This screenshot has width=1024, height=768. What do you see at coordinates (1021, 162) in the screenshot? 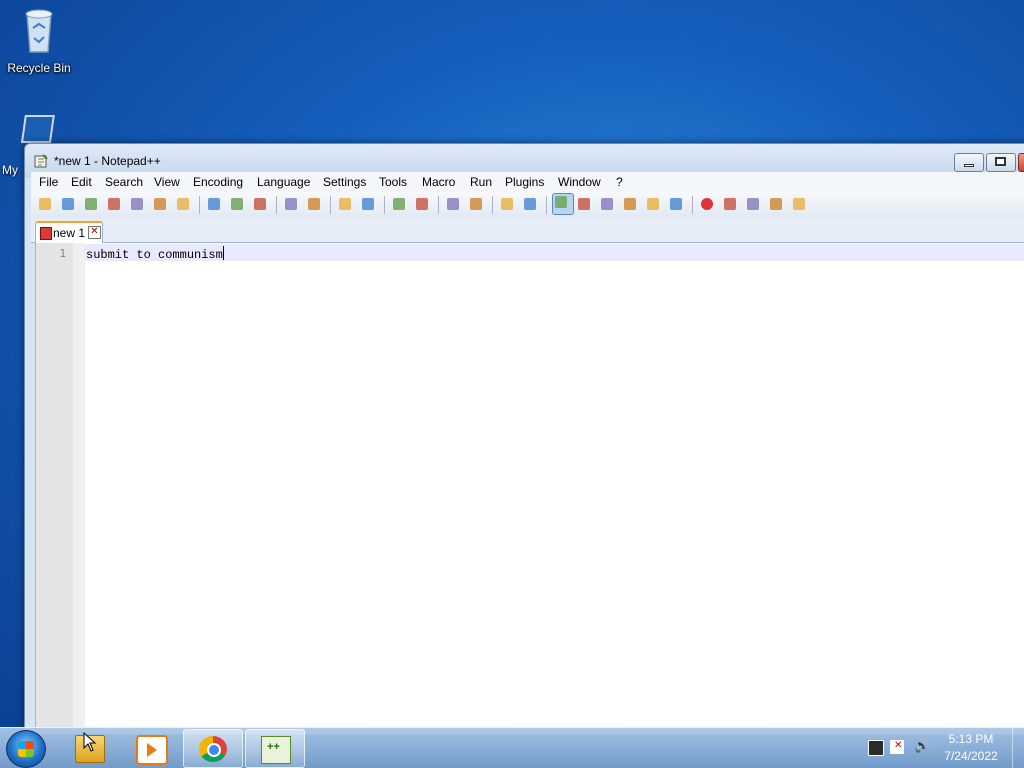
I see `close-window-button` at bounding box center [1021, 162].